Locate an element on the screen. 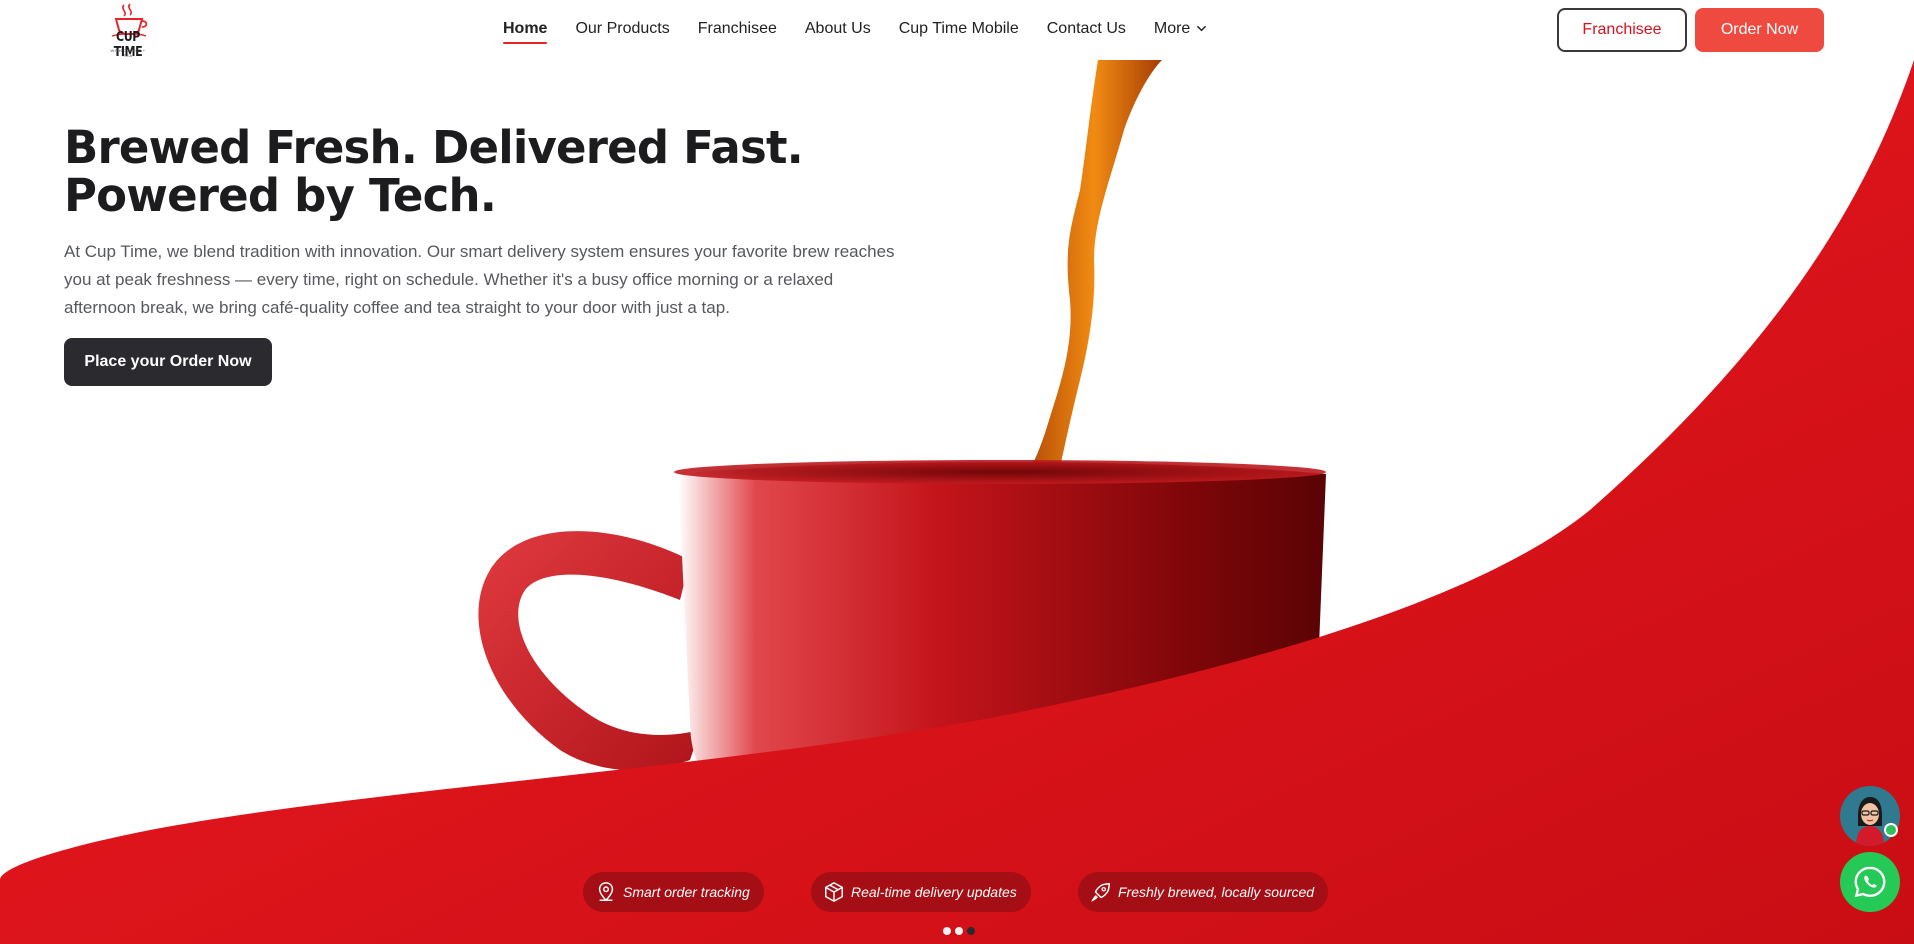 The height and width of the screenshot is (944, 1914). feature-pill-delivery: Real-time delivery updates is located at coordinates (921, 892).